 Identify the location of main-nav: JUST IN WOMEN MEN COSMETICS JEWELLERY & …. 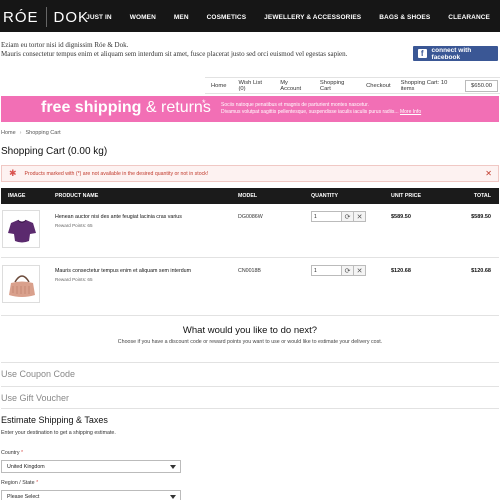
(279, 17).